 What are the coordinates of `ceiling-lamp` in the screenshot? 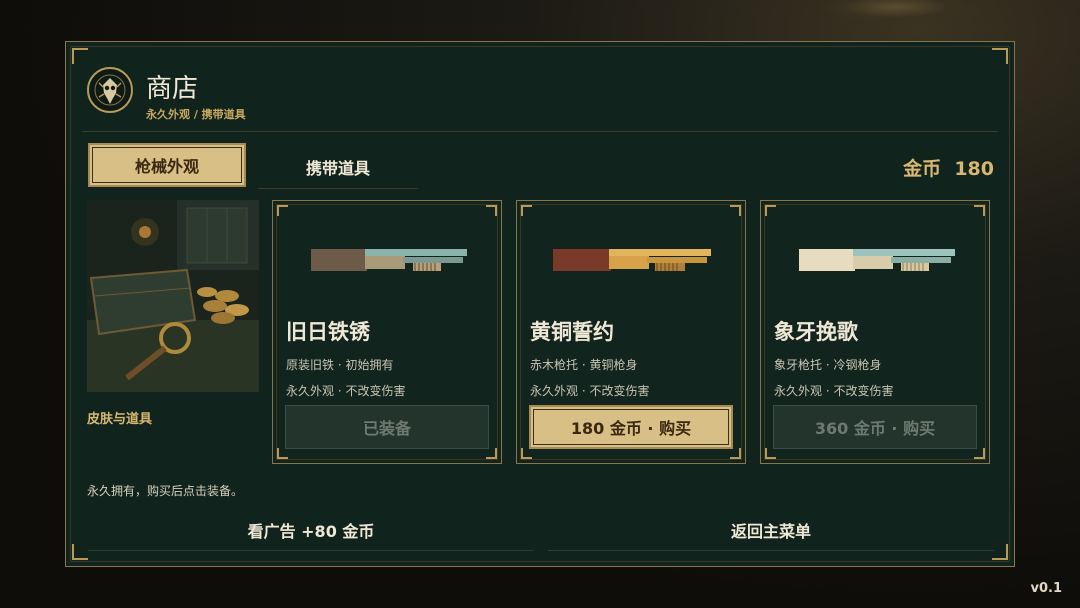 It's located at (895, 11).